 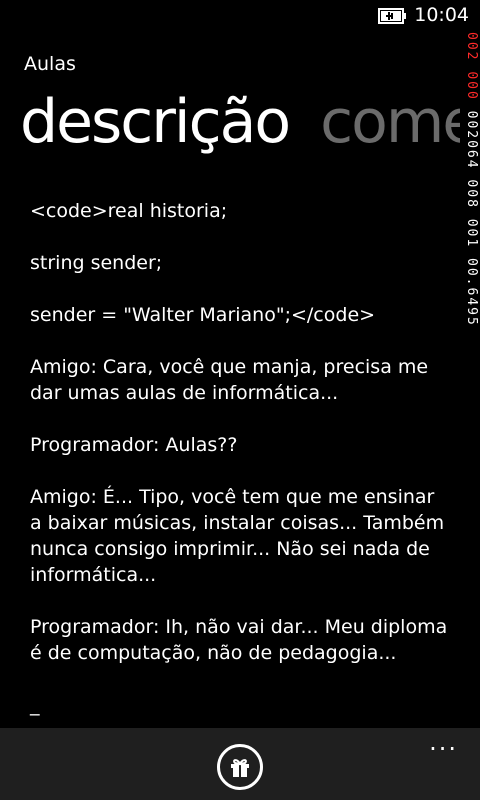 What do you see at coordinates (96, 263) in the screenshot?
I see `paragraph: string sender;` at bounding box center [96, 263].